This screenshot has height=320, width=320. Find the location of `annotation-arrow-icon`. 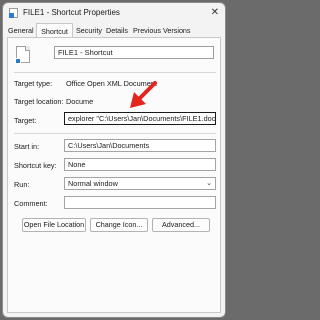

annotation-arrow-icon is located at coordinates (143, 94).